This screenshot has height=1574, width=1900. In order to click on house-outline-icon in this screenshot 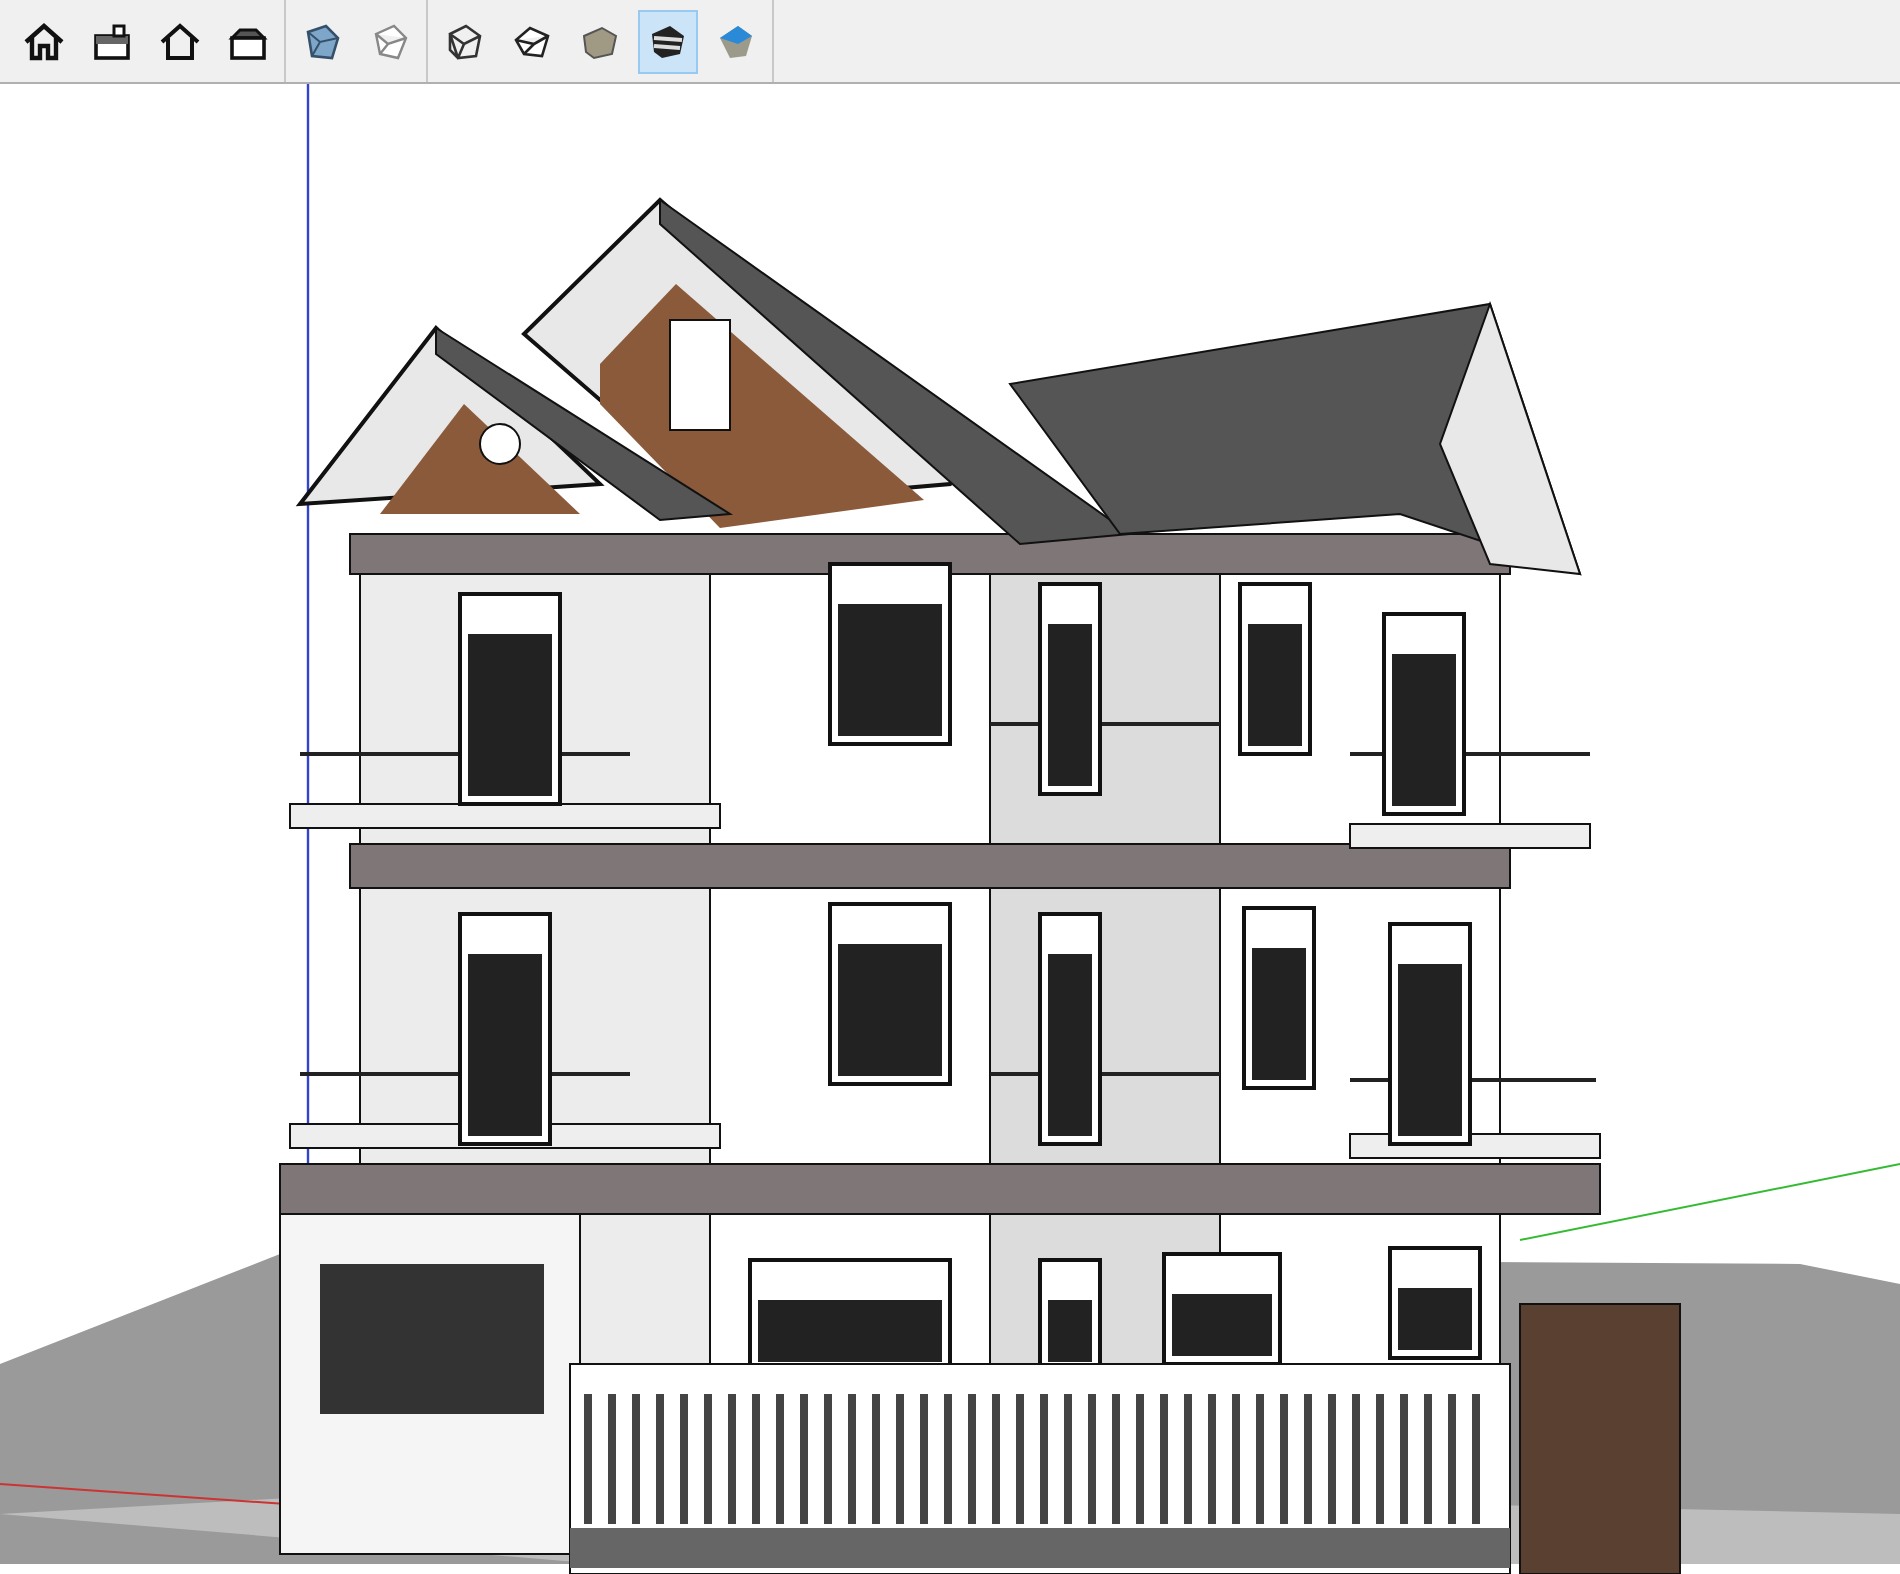, I will do `click(180, 41)`.